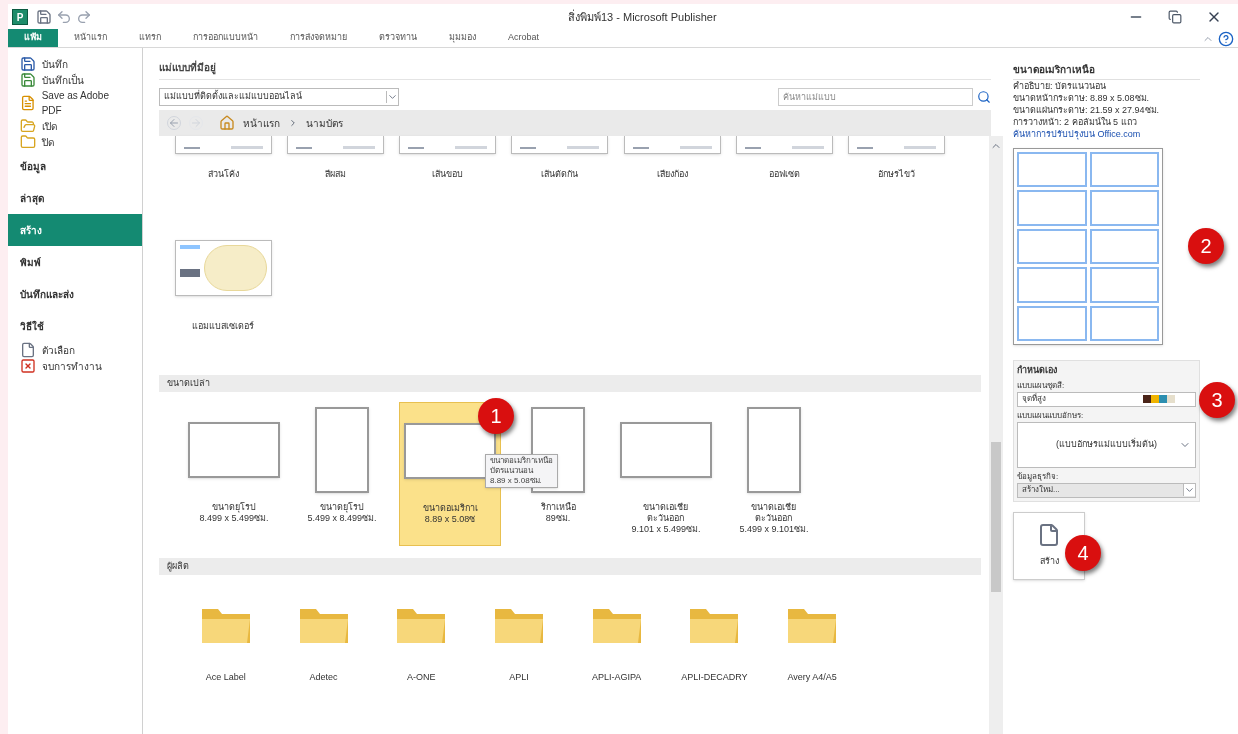 Image resolution: width=1238 pixels, height=734 pixels. Describe the element at coordinates (521, 471) in the screenshot. I see `tooltip: ขนาดอเมริกาเหนือ บัตรแนวนอน 8.89 x 5.08ซม.` at that location.